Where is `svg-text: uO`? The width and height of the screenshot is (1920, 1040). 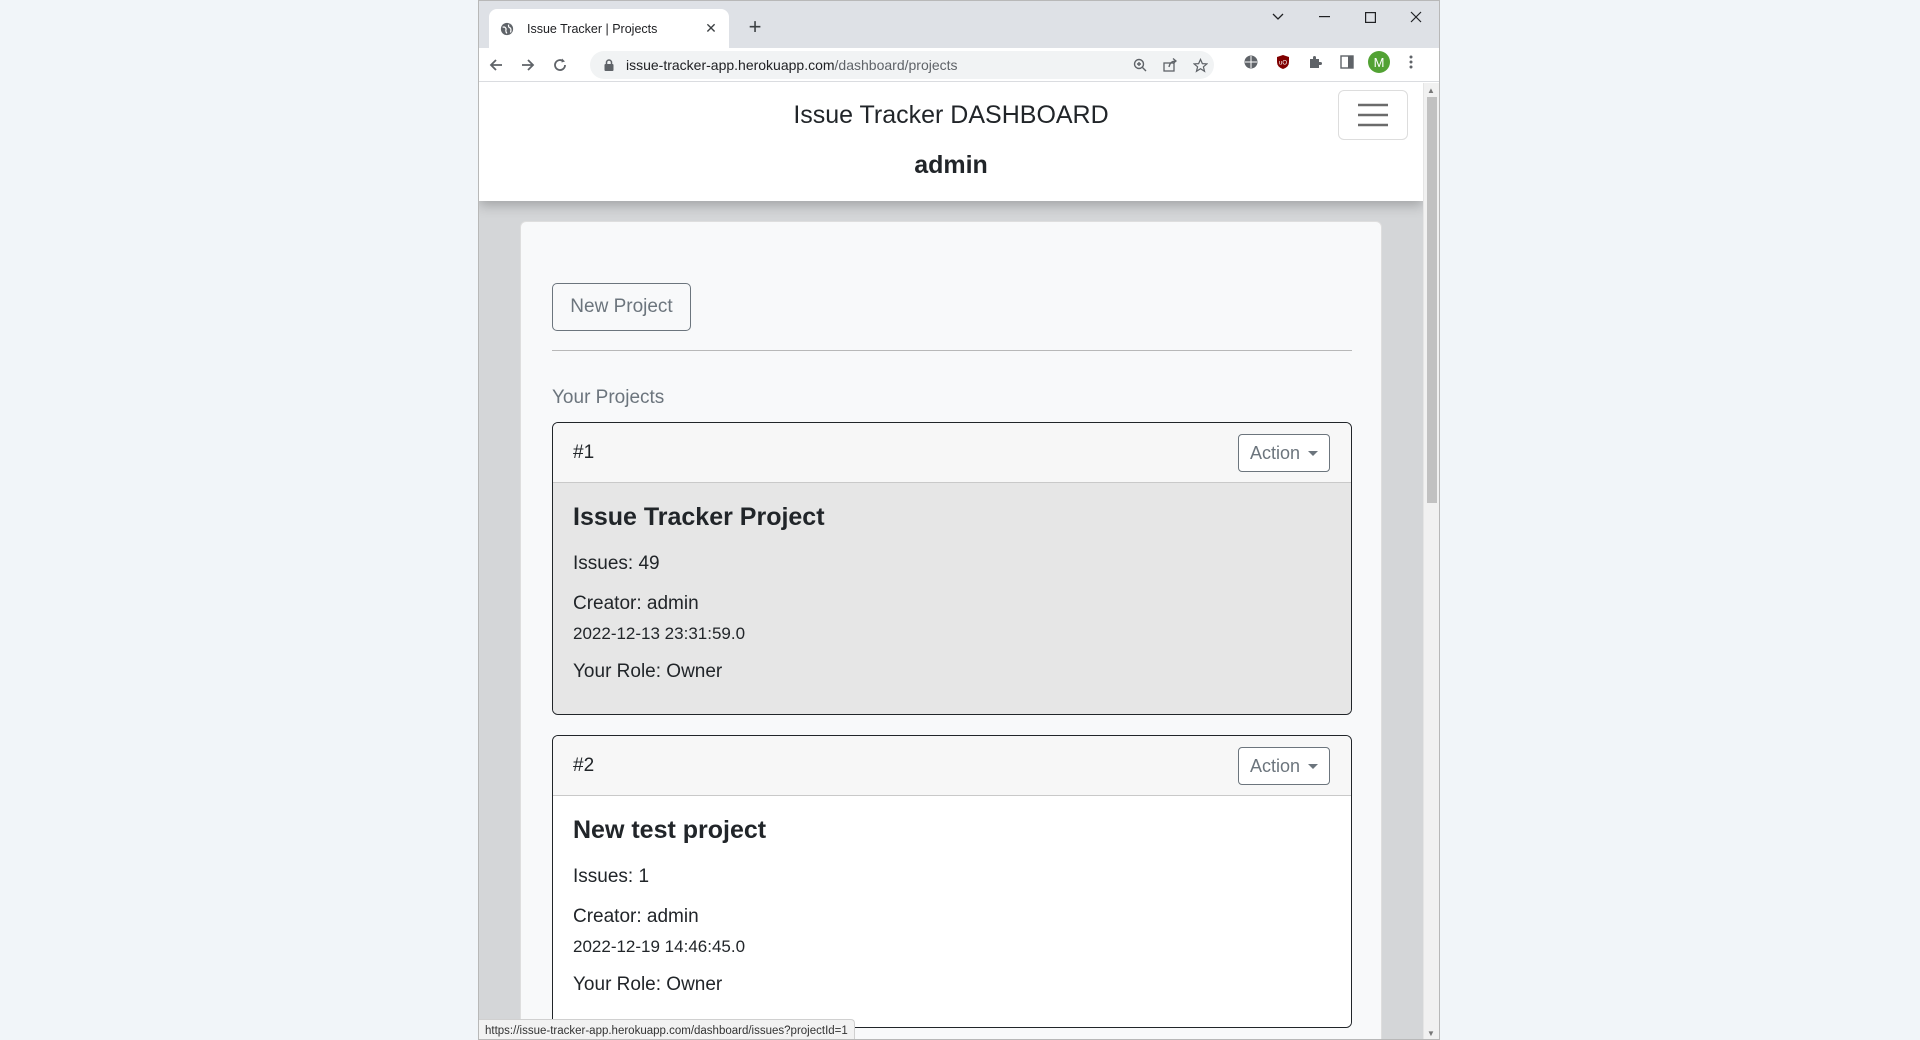 svg-text: uO is located at coordinates (1283, 64).